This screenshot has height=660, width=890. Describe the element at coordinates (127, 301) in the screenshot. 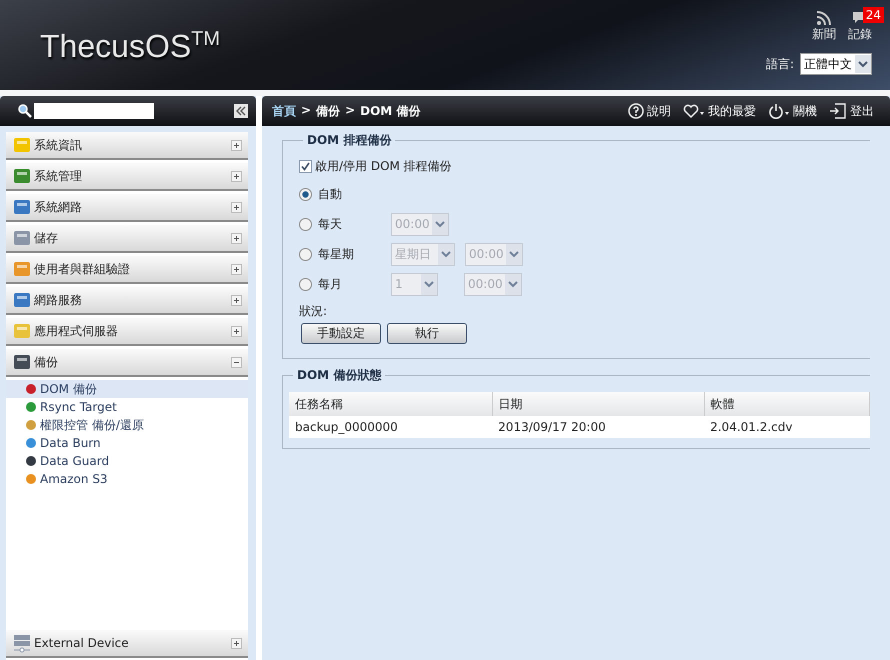

I see `sidebar-menu-item: 網路服務` at that location.